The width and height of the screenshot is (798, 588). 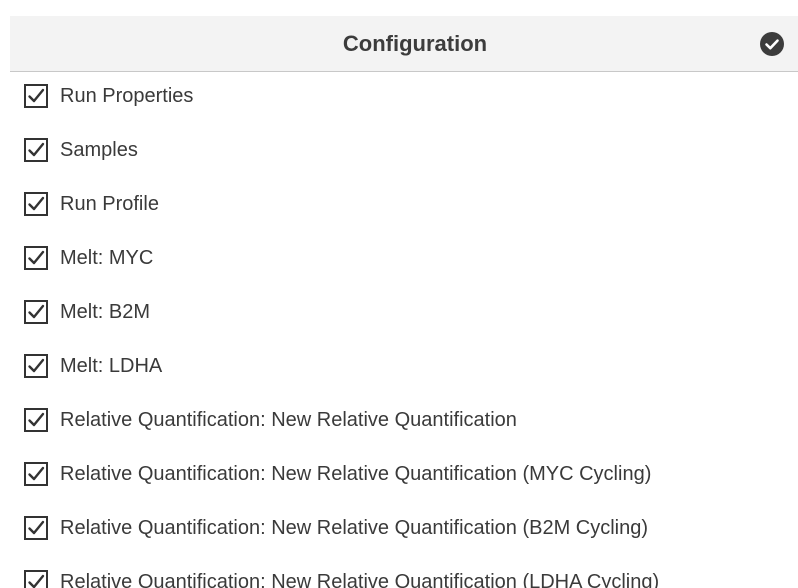 I want to click on list-item-melt-b2m: Melt: B2M, so click(x=399, y=312).